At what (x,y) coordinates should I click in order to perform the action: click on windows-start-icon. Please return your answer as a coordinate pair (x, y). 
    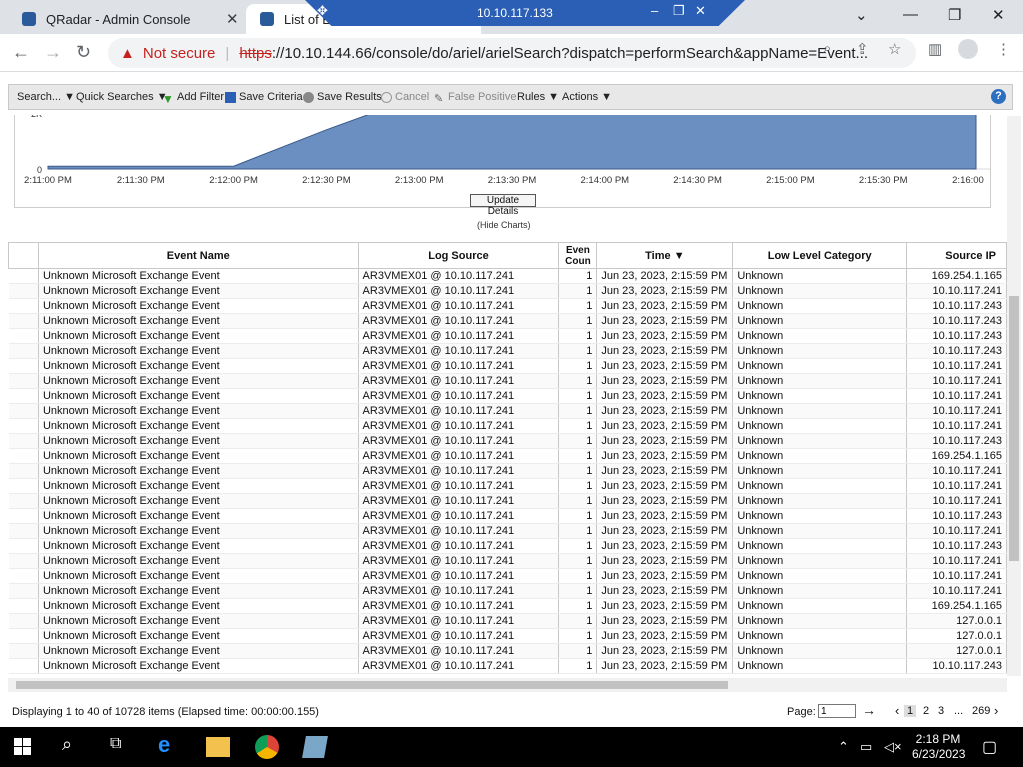
    Looking at the image, I should click on (22, 746).